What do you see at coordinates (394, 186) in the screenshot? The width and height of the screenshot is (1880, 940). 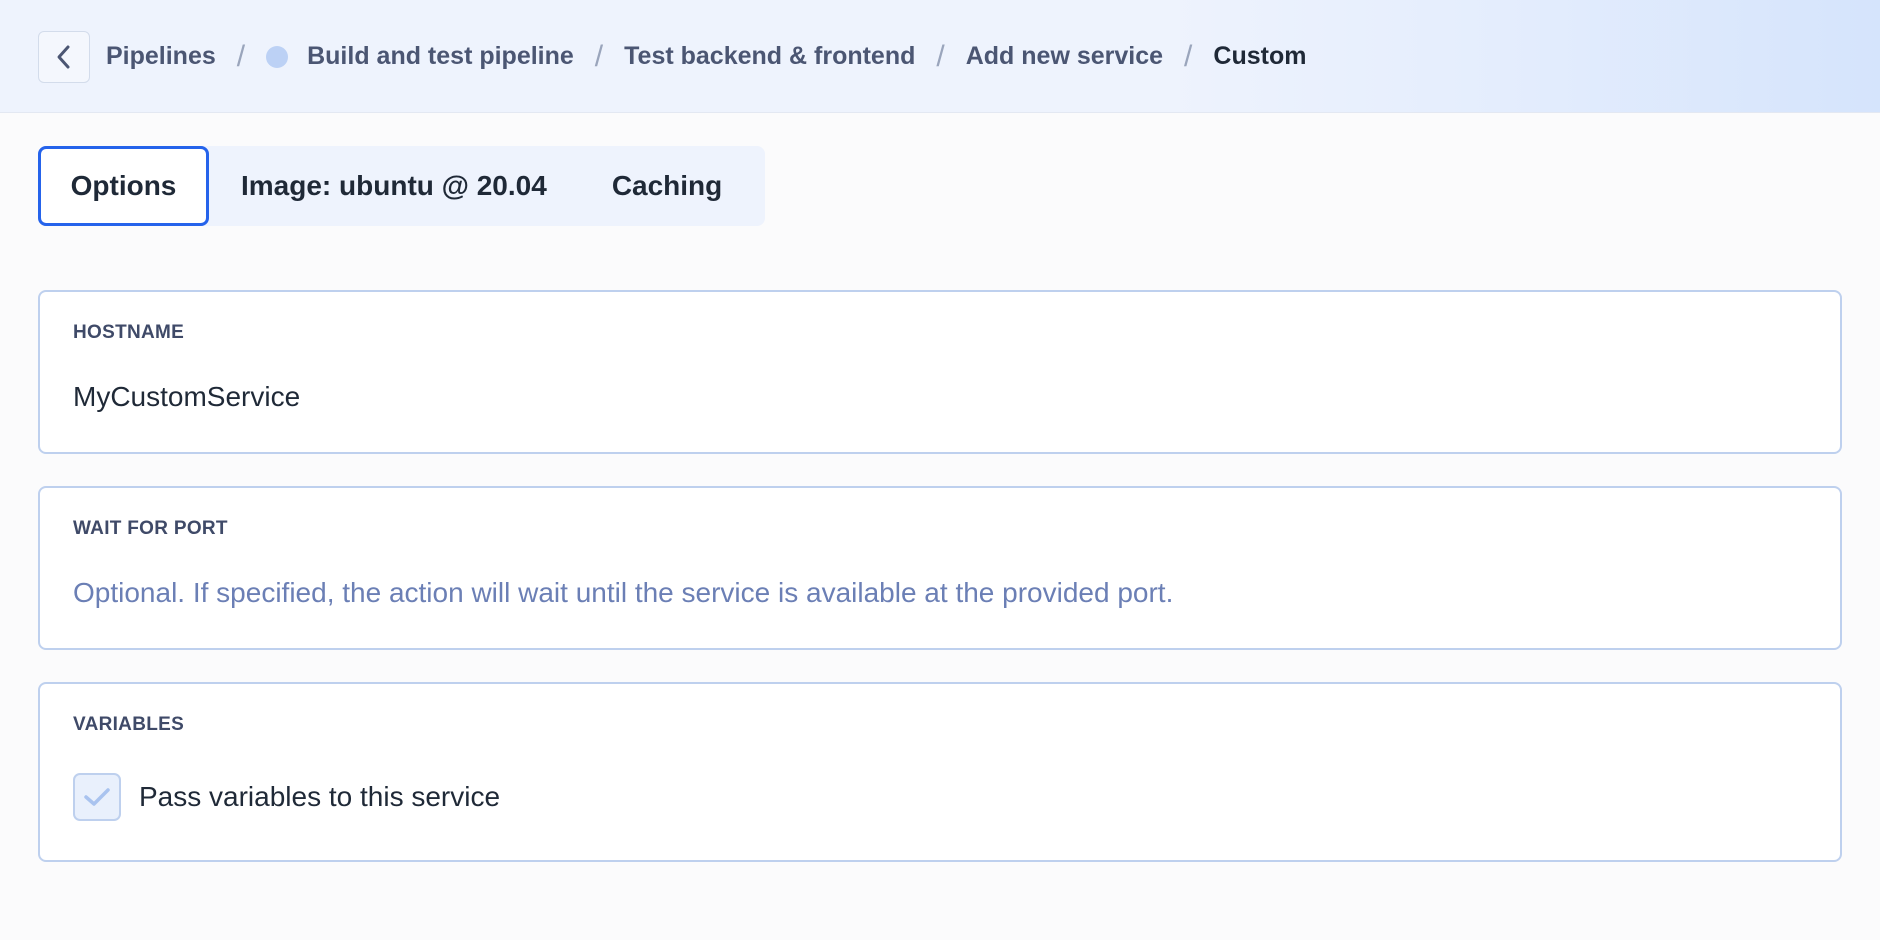 I see `tab-image: Image: ubuntu @ 20.04` at bounding box center [394, 186].